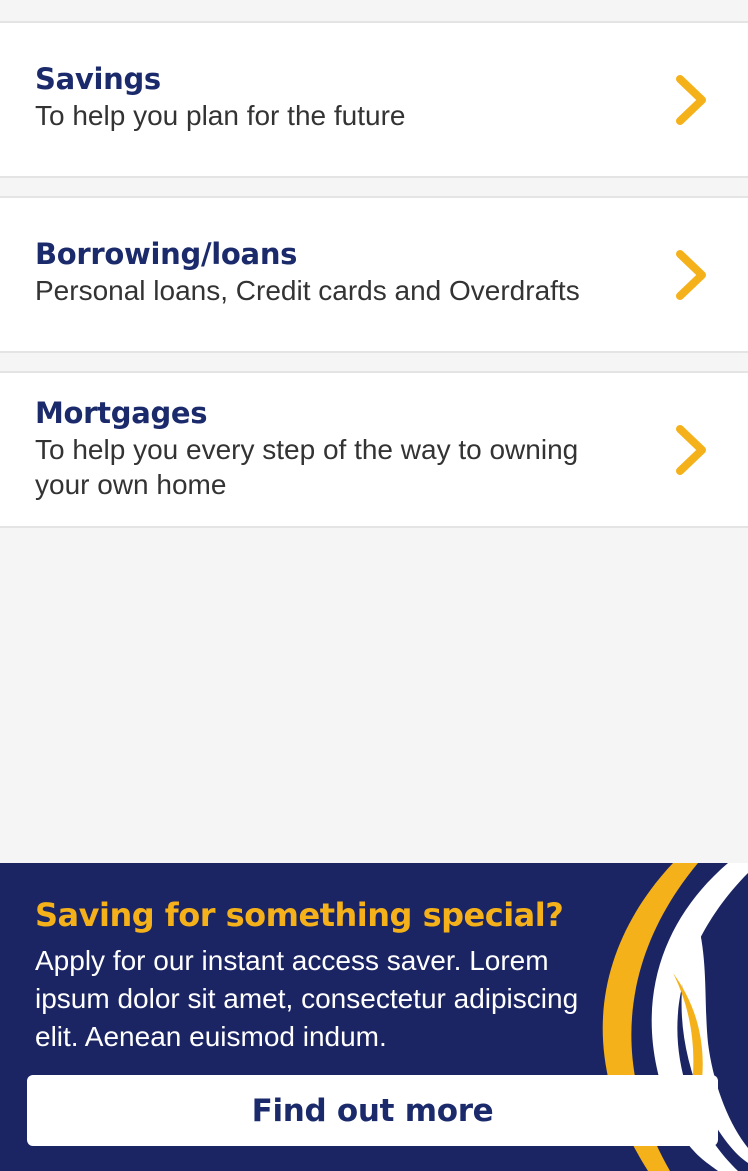  Describe the element at coordinates (299, 915) in the screenshot. I see `promo-title: Saving for something special?` at that location.